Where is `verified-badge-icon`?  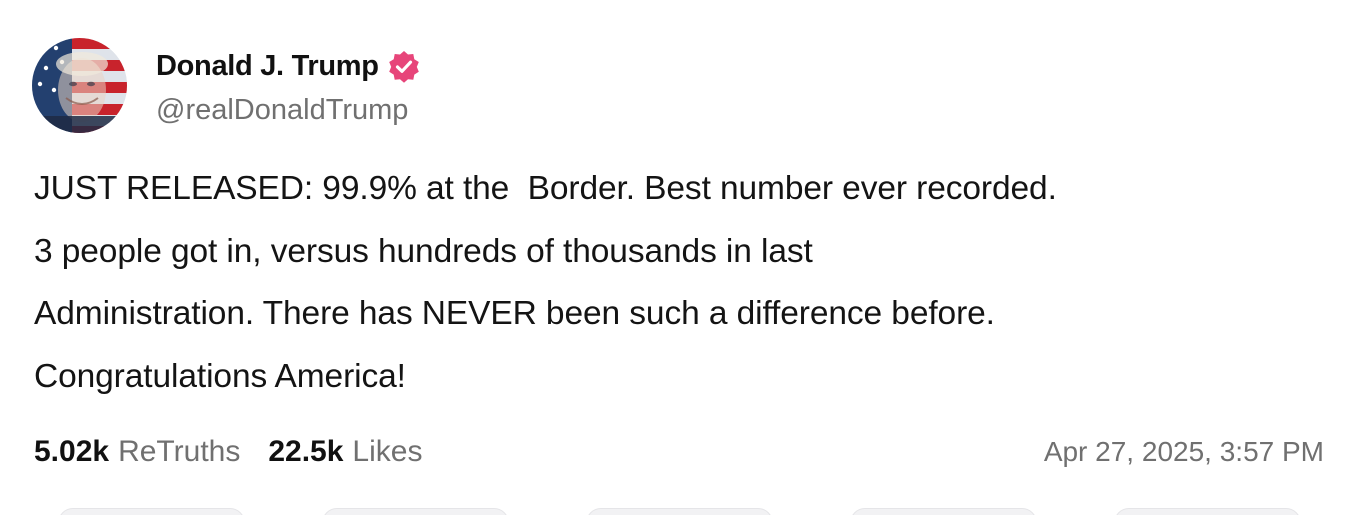
verified-badge-icon is located at coordinates (404, 66).